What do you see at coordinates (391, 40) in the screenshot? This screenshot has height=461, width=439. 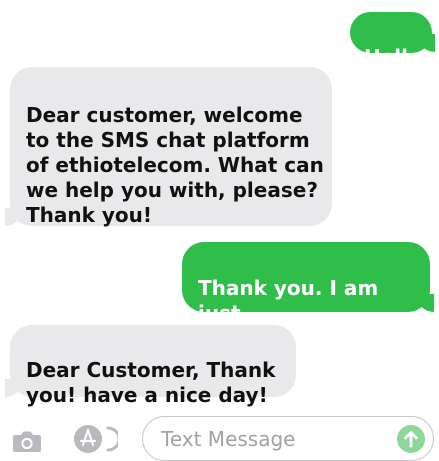 I see `outgoing-message-bubble: Hello` at bounding box center [391, 40].